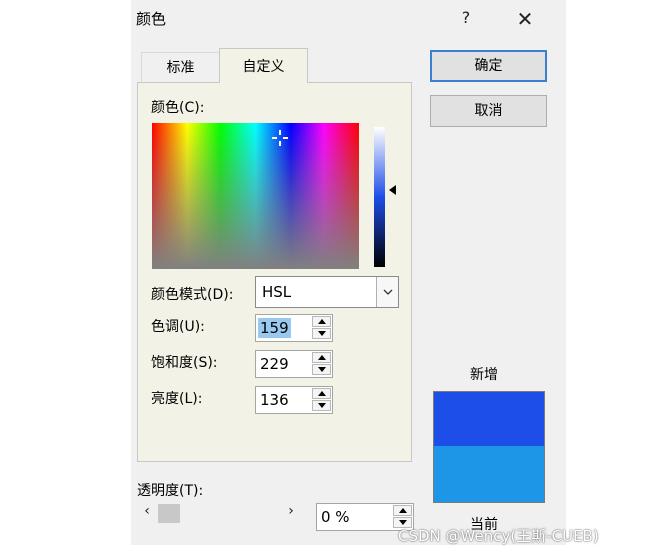 Image resolution: width=646 pixels, height=555 pixels. I want to click on luminance-spin-buttons, so click(321, 400).